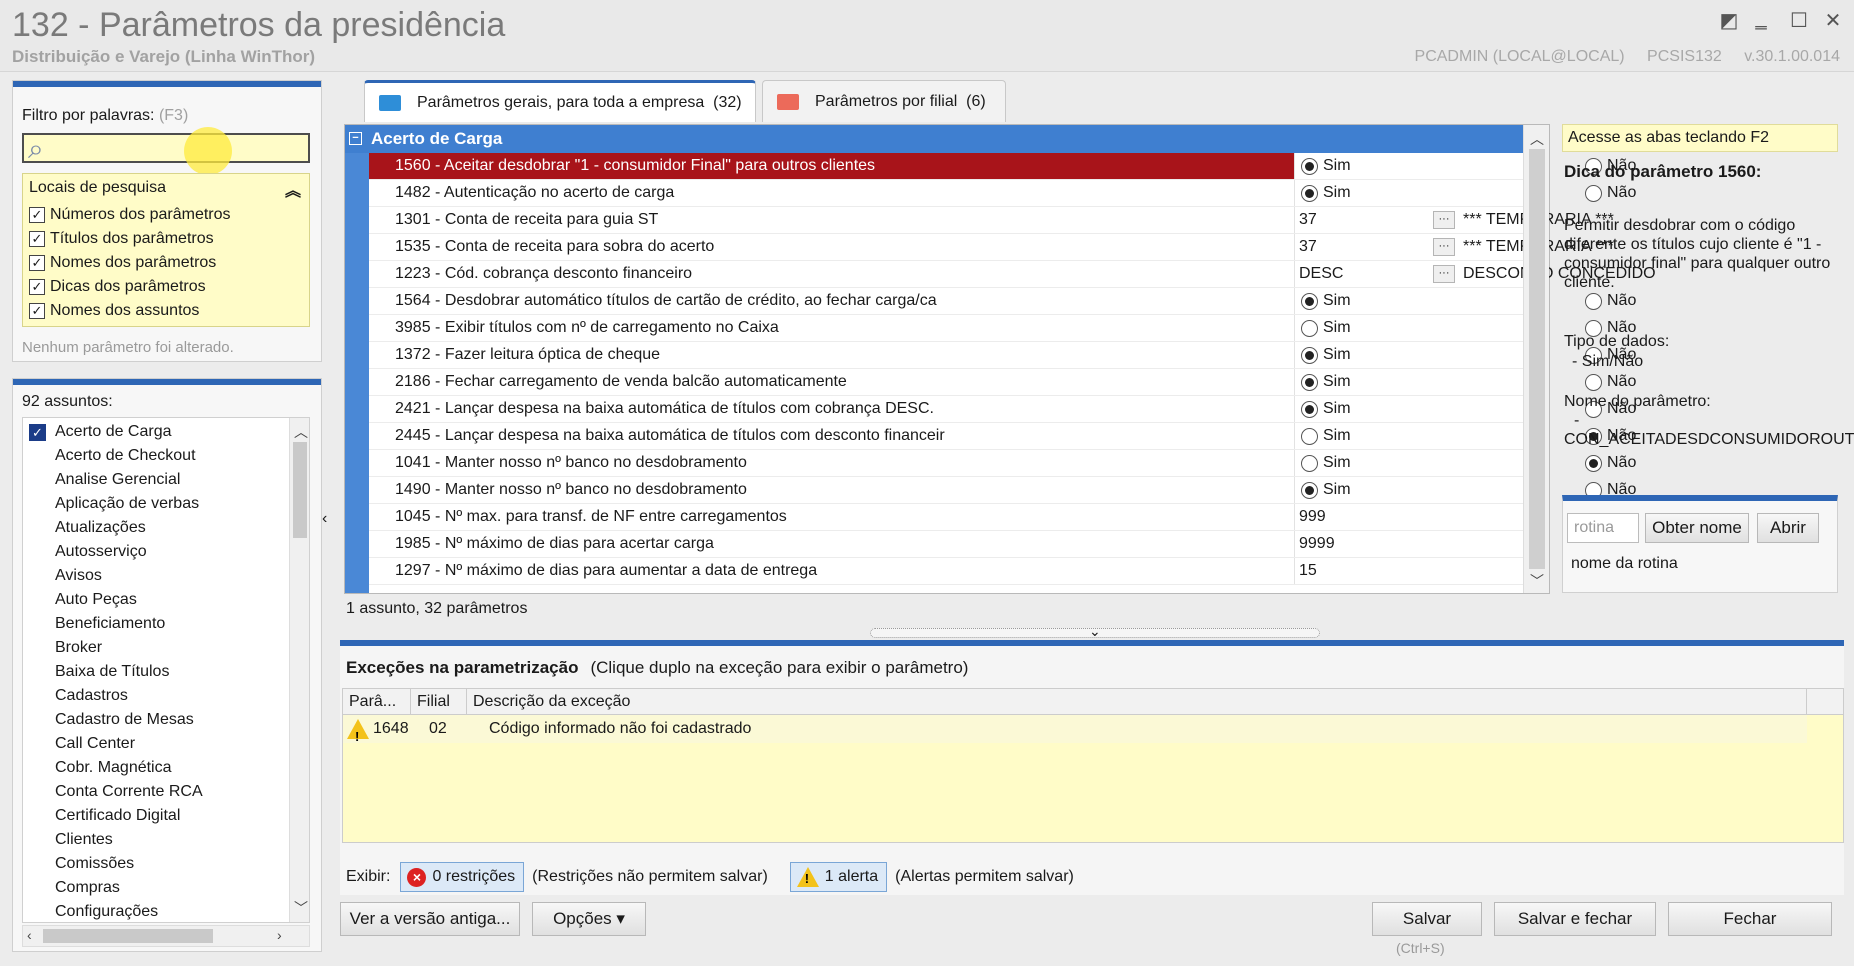 Image resolution: width=1854 pixels, height=966 pixels. Describe the element at coordinates (122, 263) in the screenshot. I see `search-option-names: ✓ Nomes dos parâmetros` at that location.